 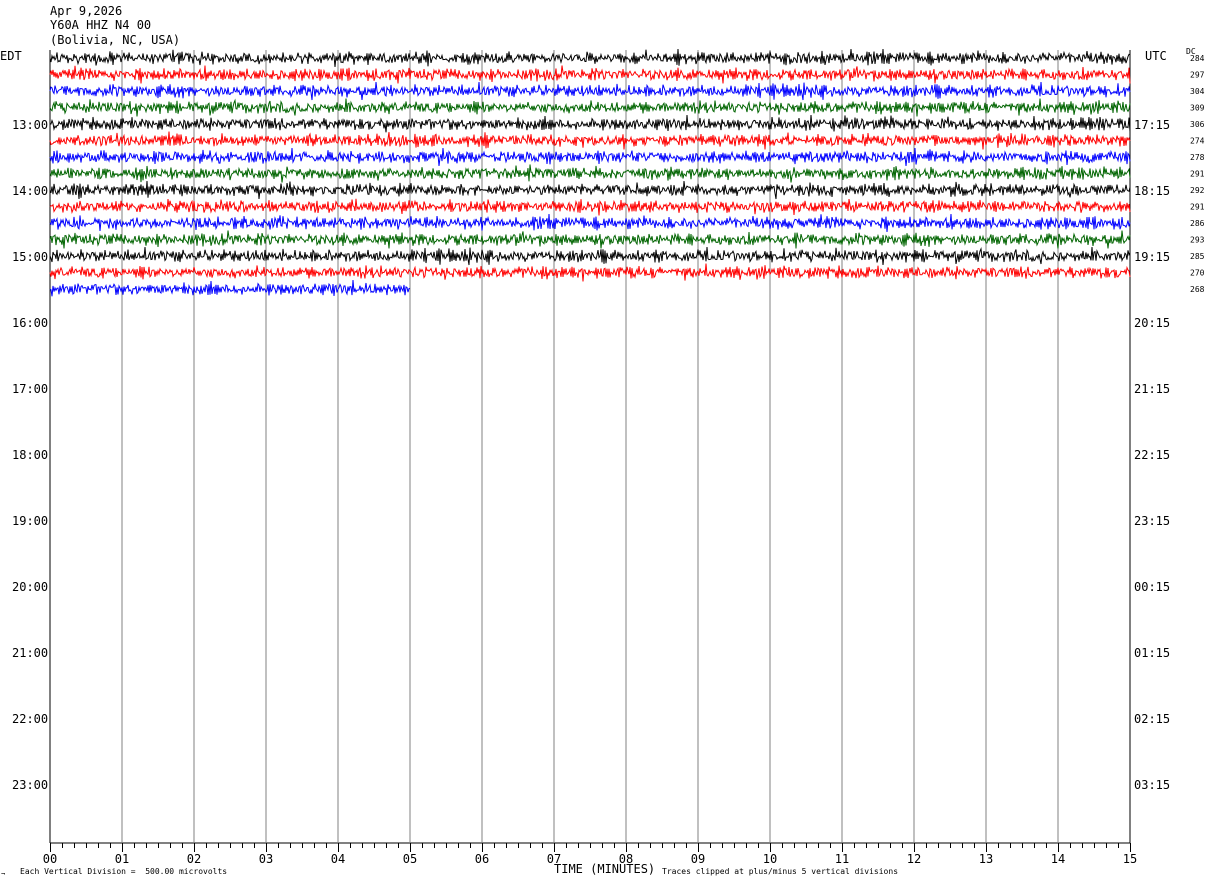 I want to click on x-axis-title: TIME (MINUTES), so click(x=605, y=869).